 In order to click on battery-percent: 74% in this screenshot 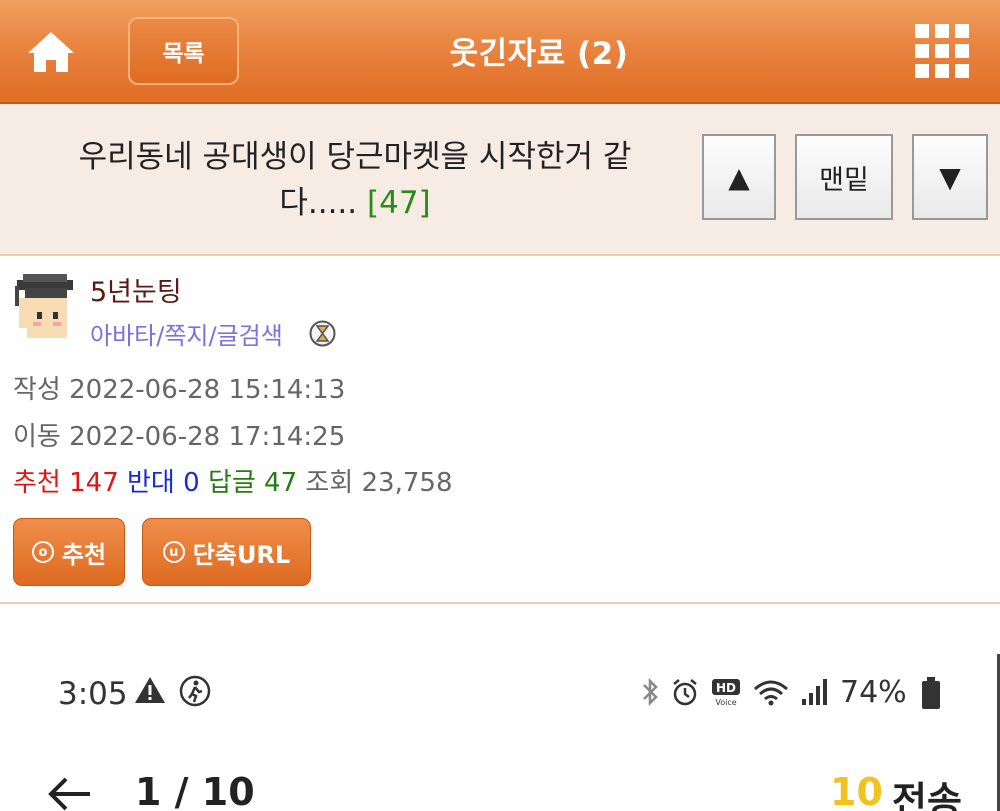, I will do `click(873, 692)`.